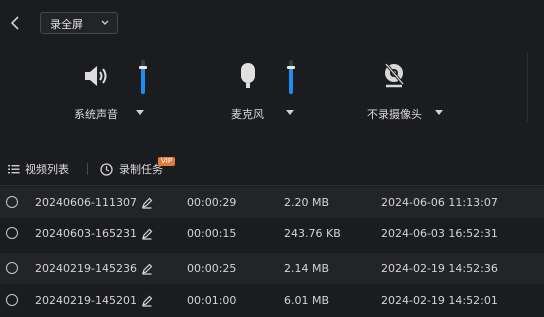  Describe the element at coordinates (307, 300) in the screenshot. I see `recording-size: 6.01 MB` at that location.